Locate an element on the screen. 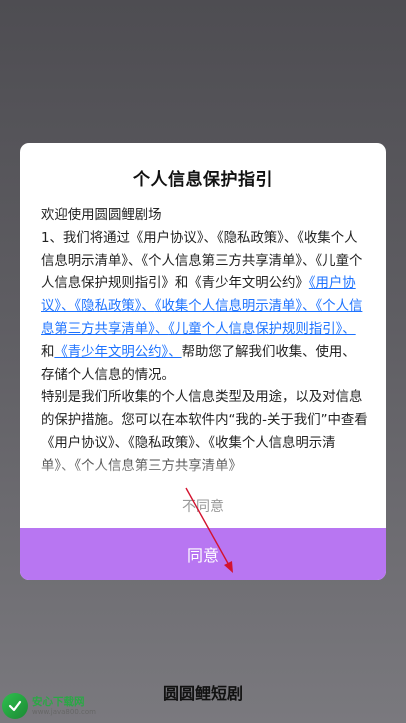 This screenshot has height=723, width=406. link-youth-civility-pact: 《青少年文明公约》、 is located at coordinates (117, 352).